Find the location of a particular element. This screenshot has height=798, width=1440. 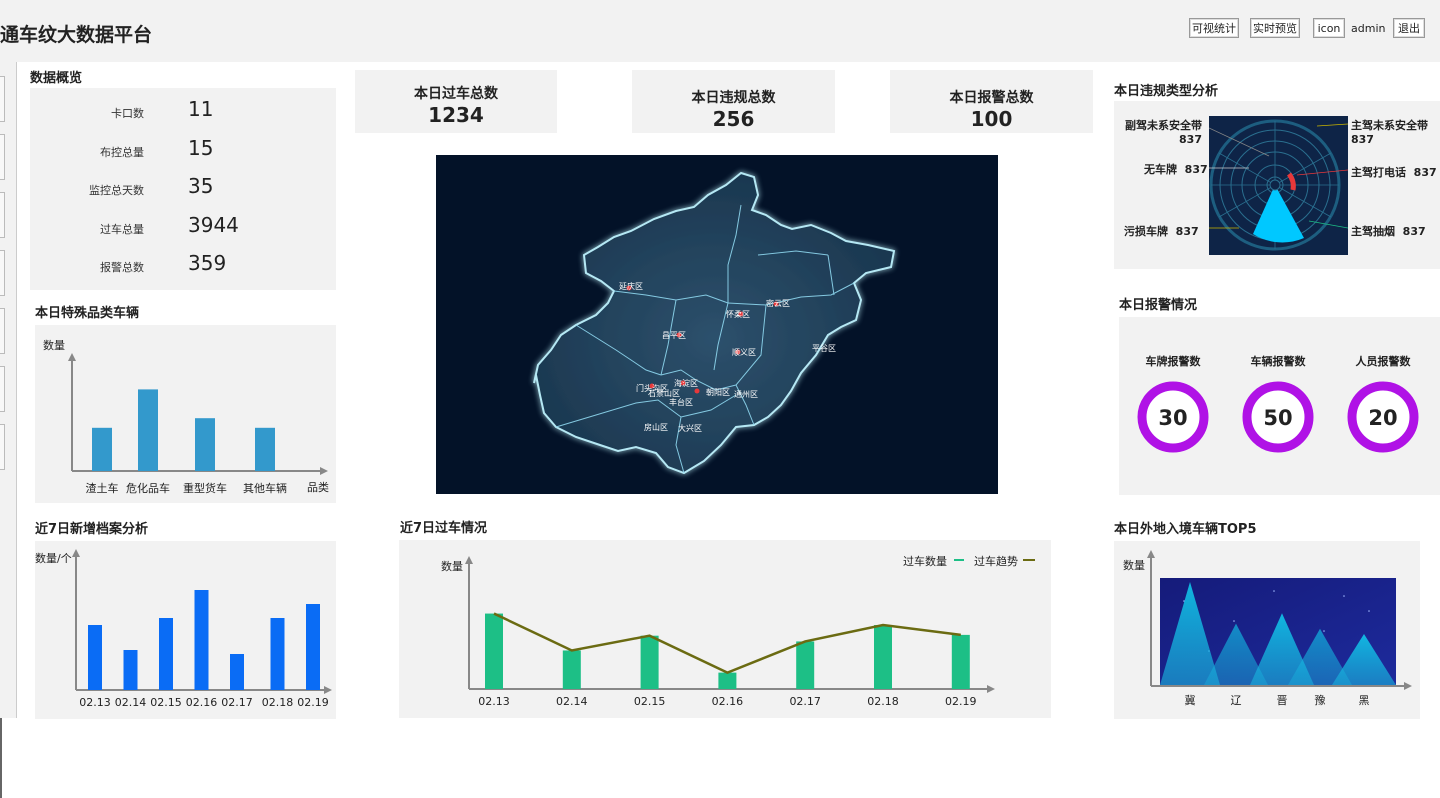

map-district-label: 丰台区 is located at coordinates (681, 402).